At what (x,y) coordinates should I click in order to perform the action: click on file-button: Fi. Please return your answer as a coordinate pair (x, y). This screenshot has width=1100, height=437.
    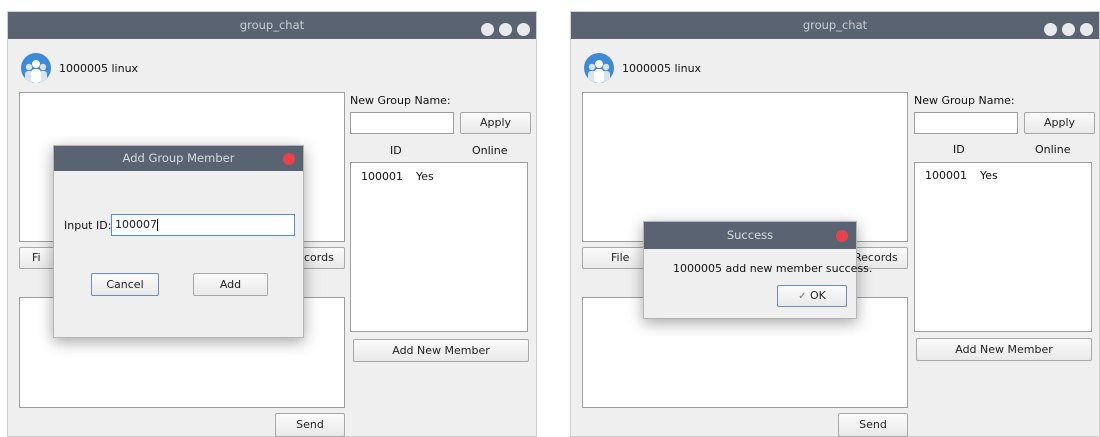
    Looking at the image, I should click on (37, 258).